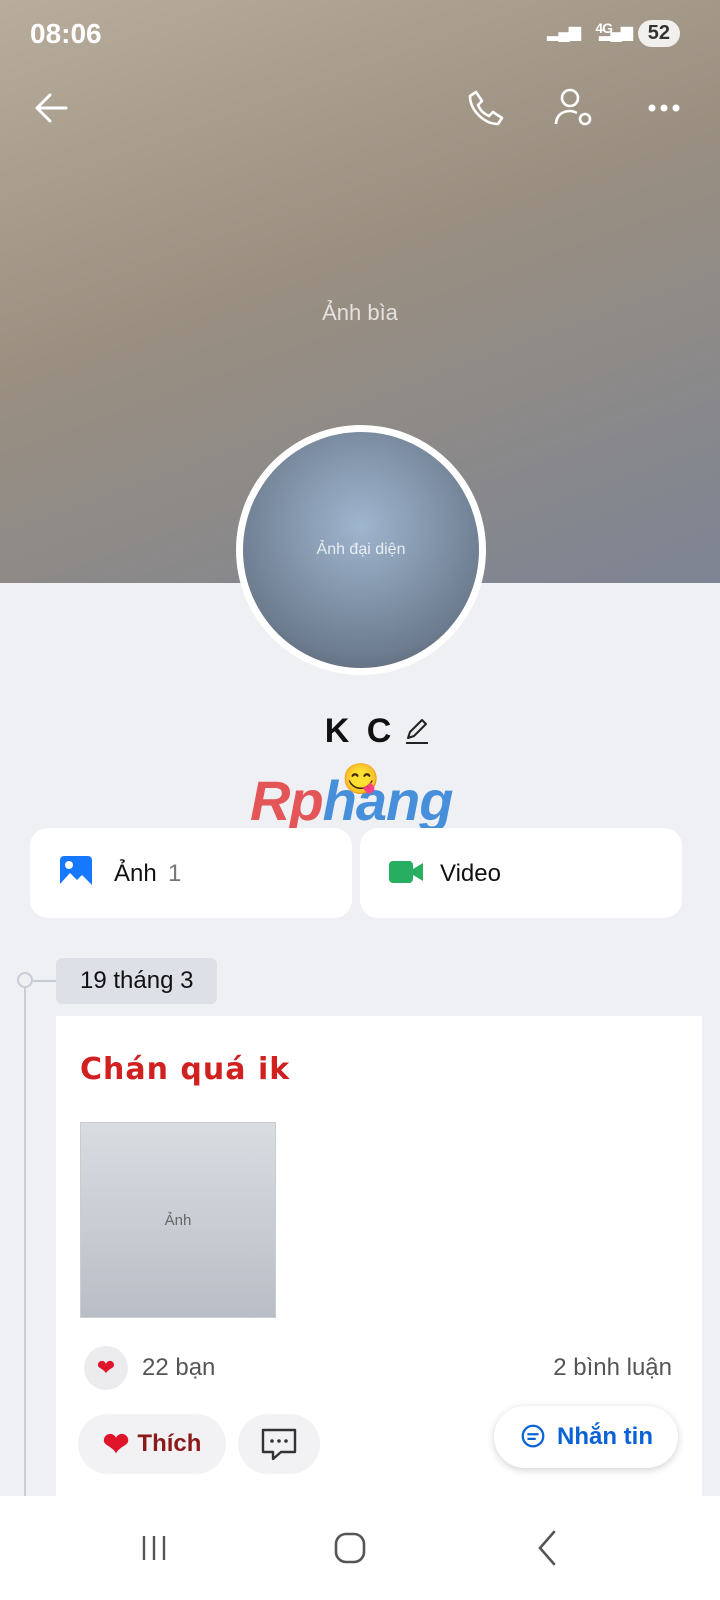  Describe the element at coordinates (564, 32) in the screenshot. I see `signal-icon: ▂▄▆` at that location.